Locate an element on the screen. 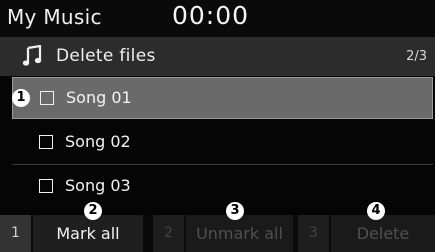 The width and height of the screenshot is (435, 252). mark-all-softkey: 1 Mark all is located at coordinates (71, 233).